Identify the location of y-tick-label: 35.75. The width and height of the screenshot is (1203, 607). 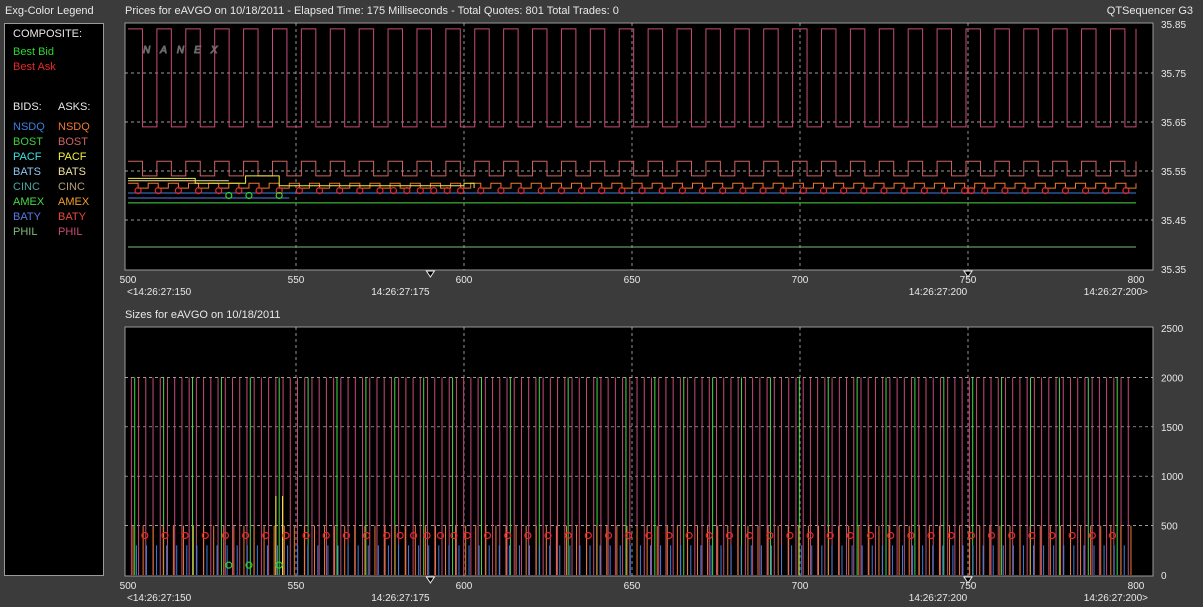
(1173, 74).